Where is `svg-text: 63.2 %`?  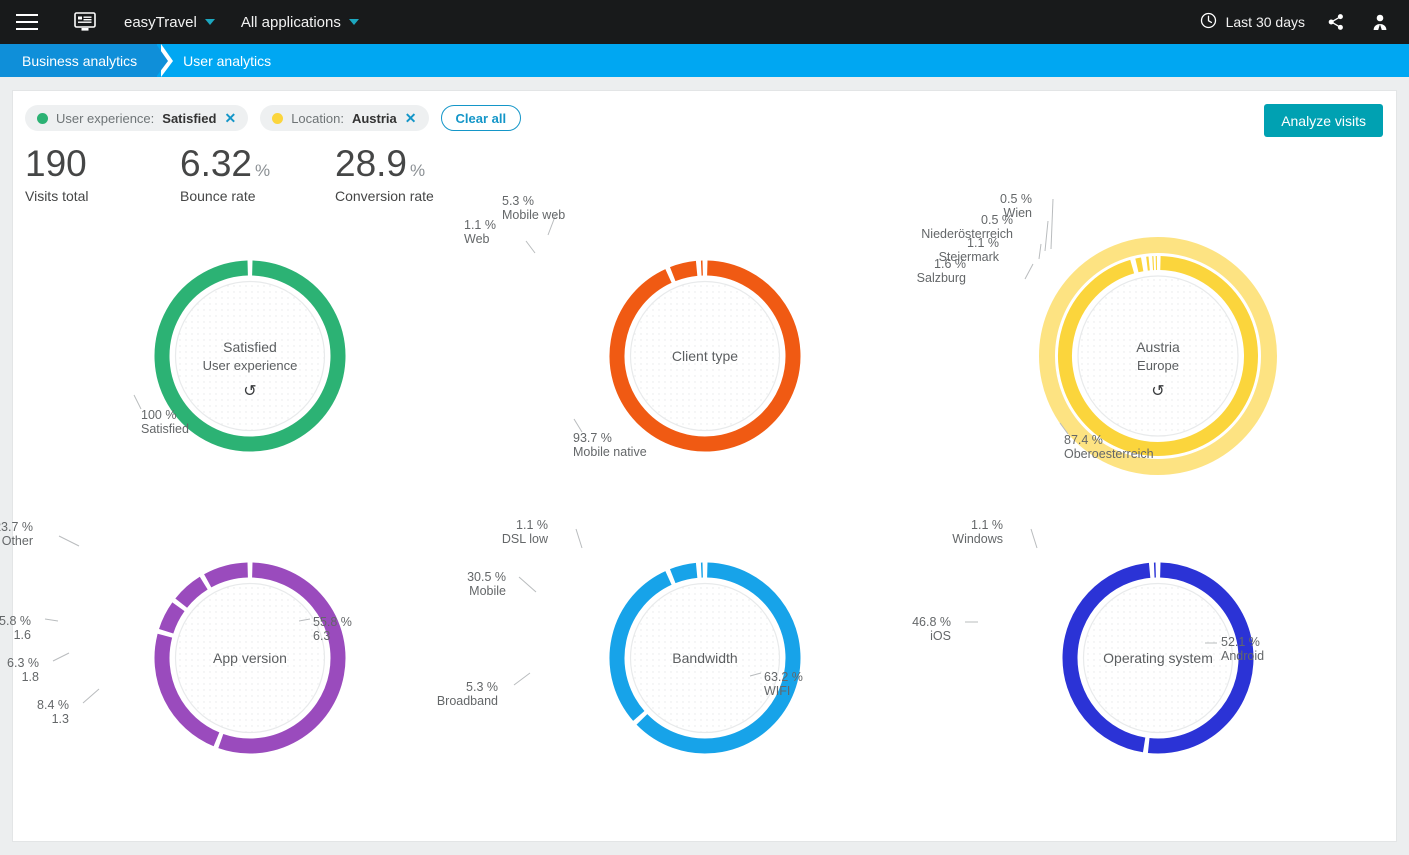
svg-text: 63.2 % is located at coordinates (783, 677).